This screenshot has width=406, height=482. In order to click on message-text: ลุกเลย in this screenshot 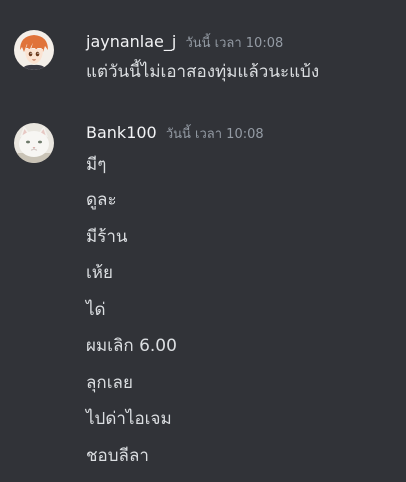, I will do `click(109, 383)`.